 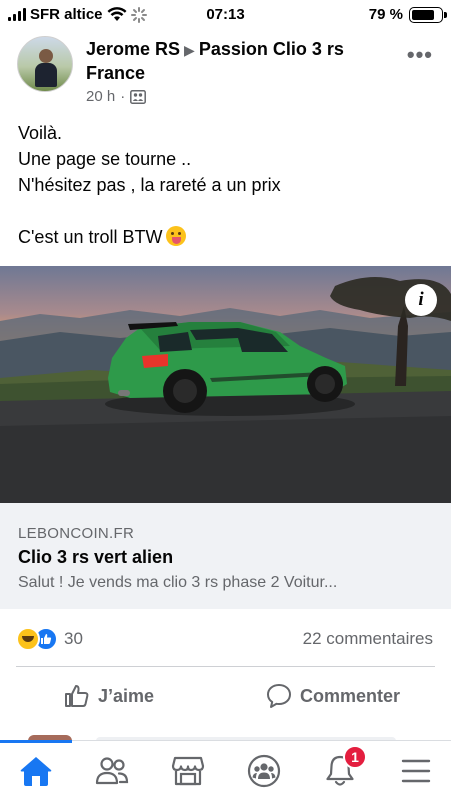 What do you see at coordinates (423, 14) in the screenshot?
I see `battery-level` at bounding box center [423, 14].